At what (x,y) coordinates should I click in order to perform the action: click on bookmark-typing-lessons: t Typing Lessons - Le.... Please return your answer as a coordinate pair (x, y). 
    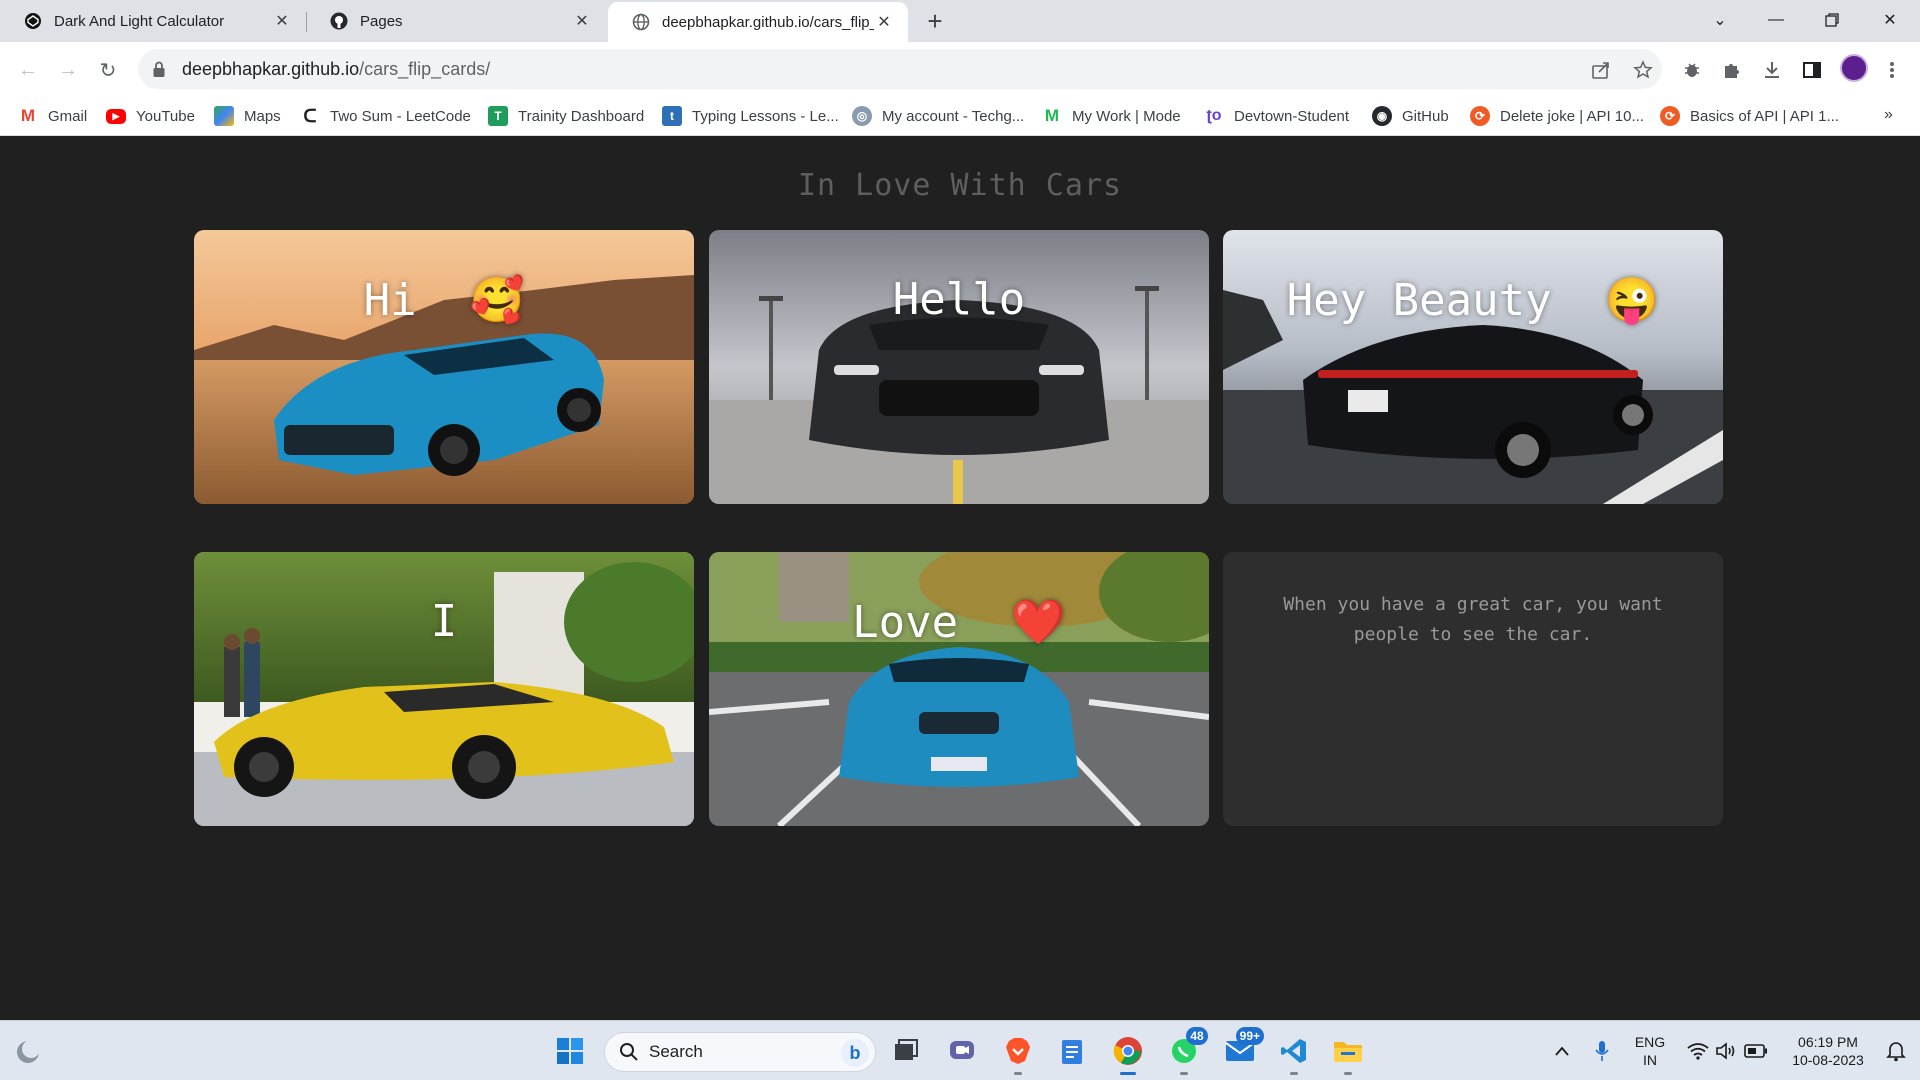
    Looking at the image, I should click on (750, 116).